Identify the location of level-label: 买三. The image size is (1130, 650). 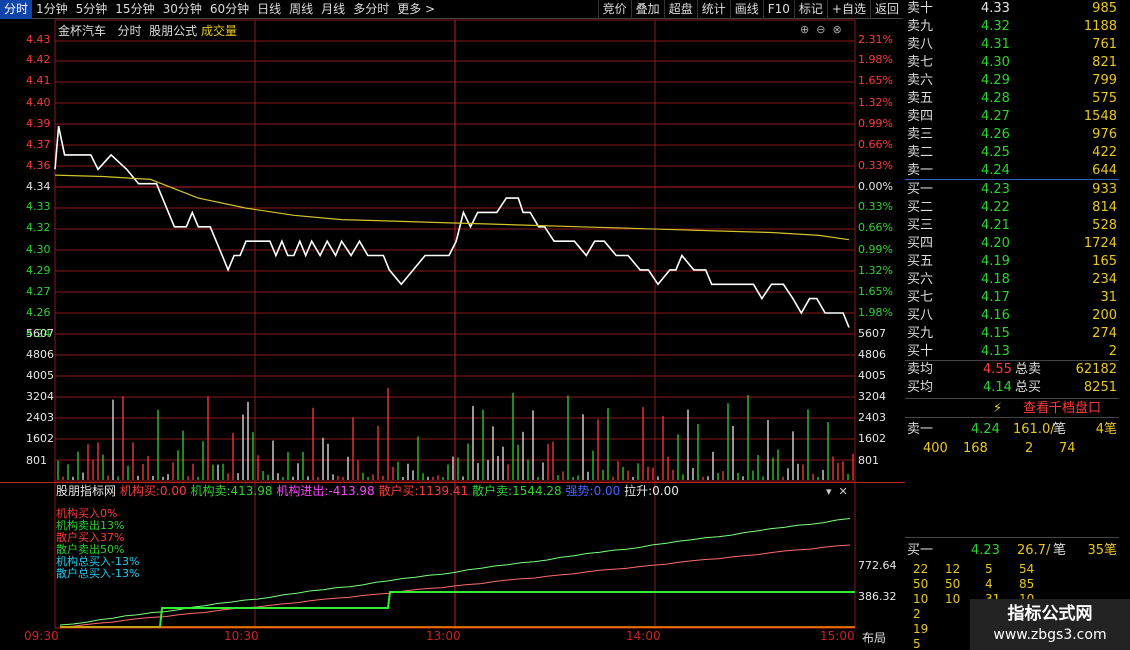
(920, 225).